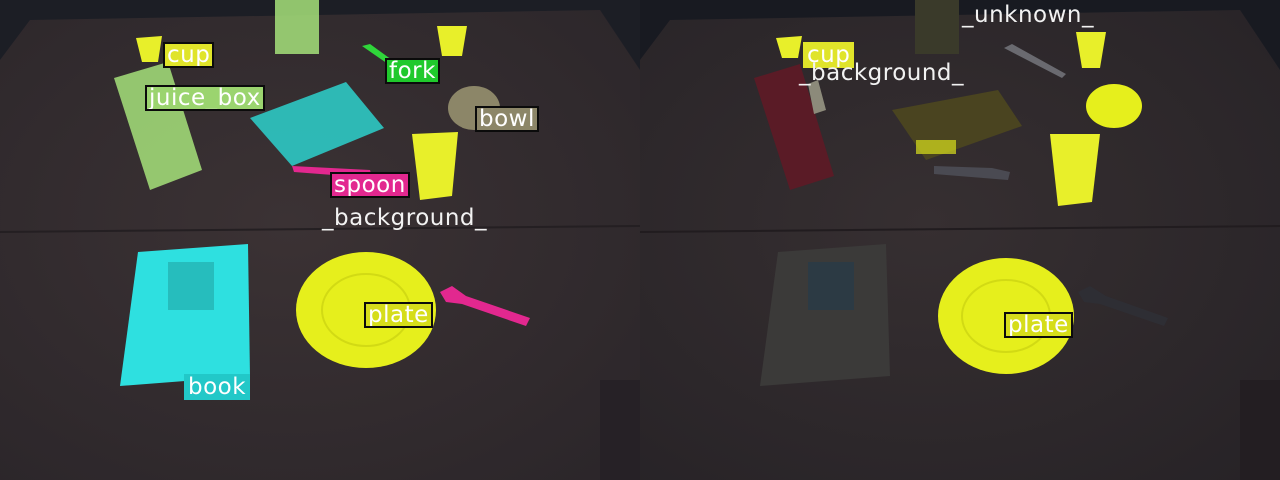  What do you see at coordinates (937, 27) in the screenshot?
I see `juice-box-top` at bounding box center [937, 27].